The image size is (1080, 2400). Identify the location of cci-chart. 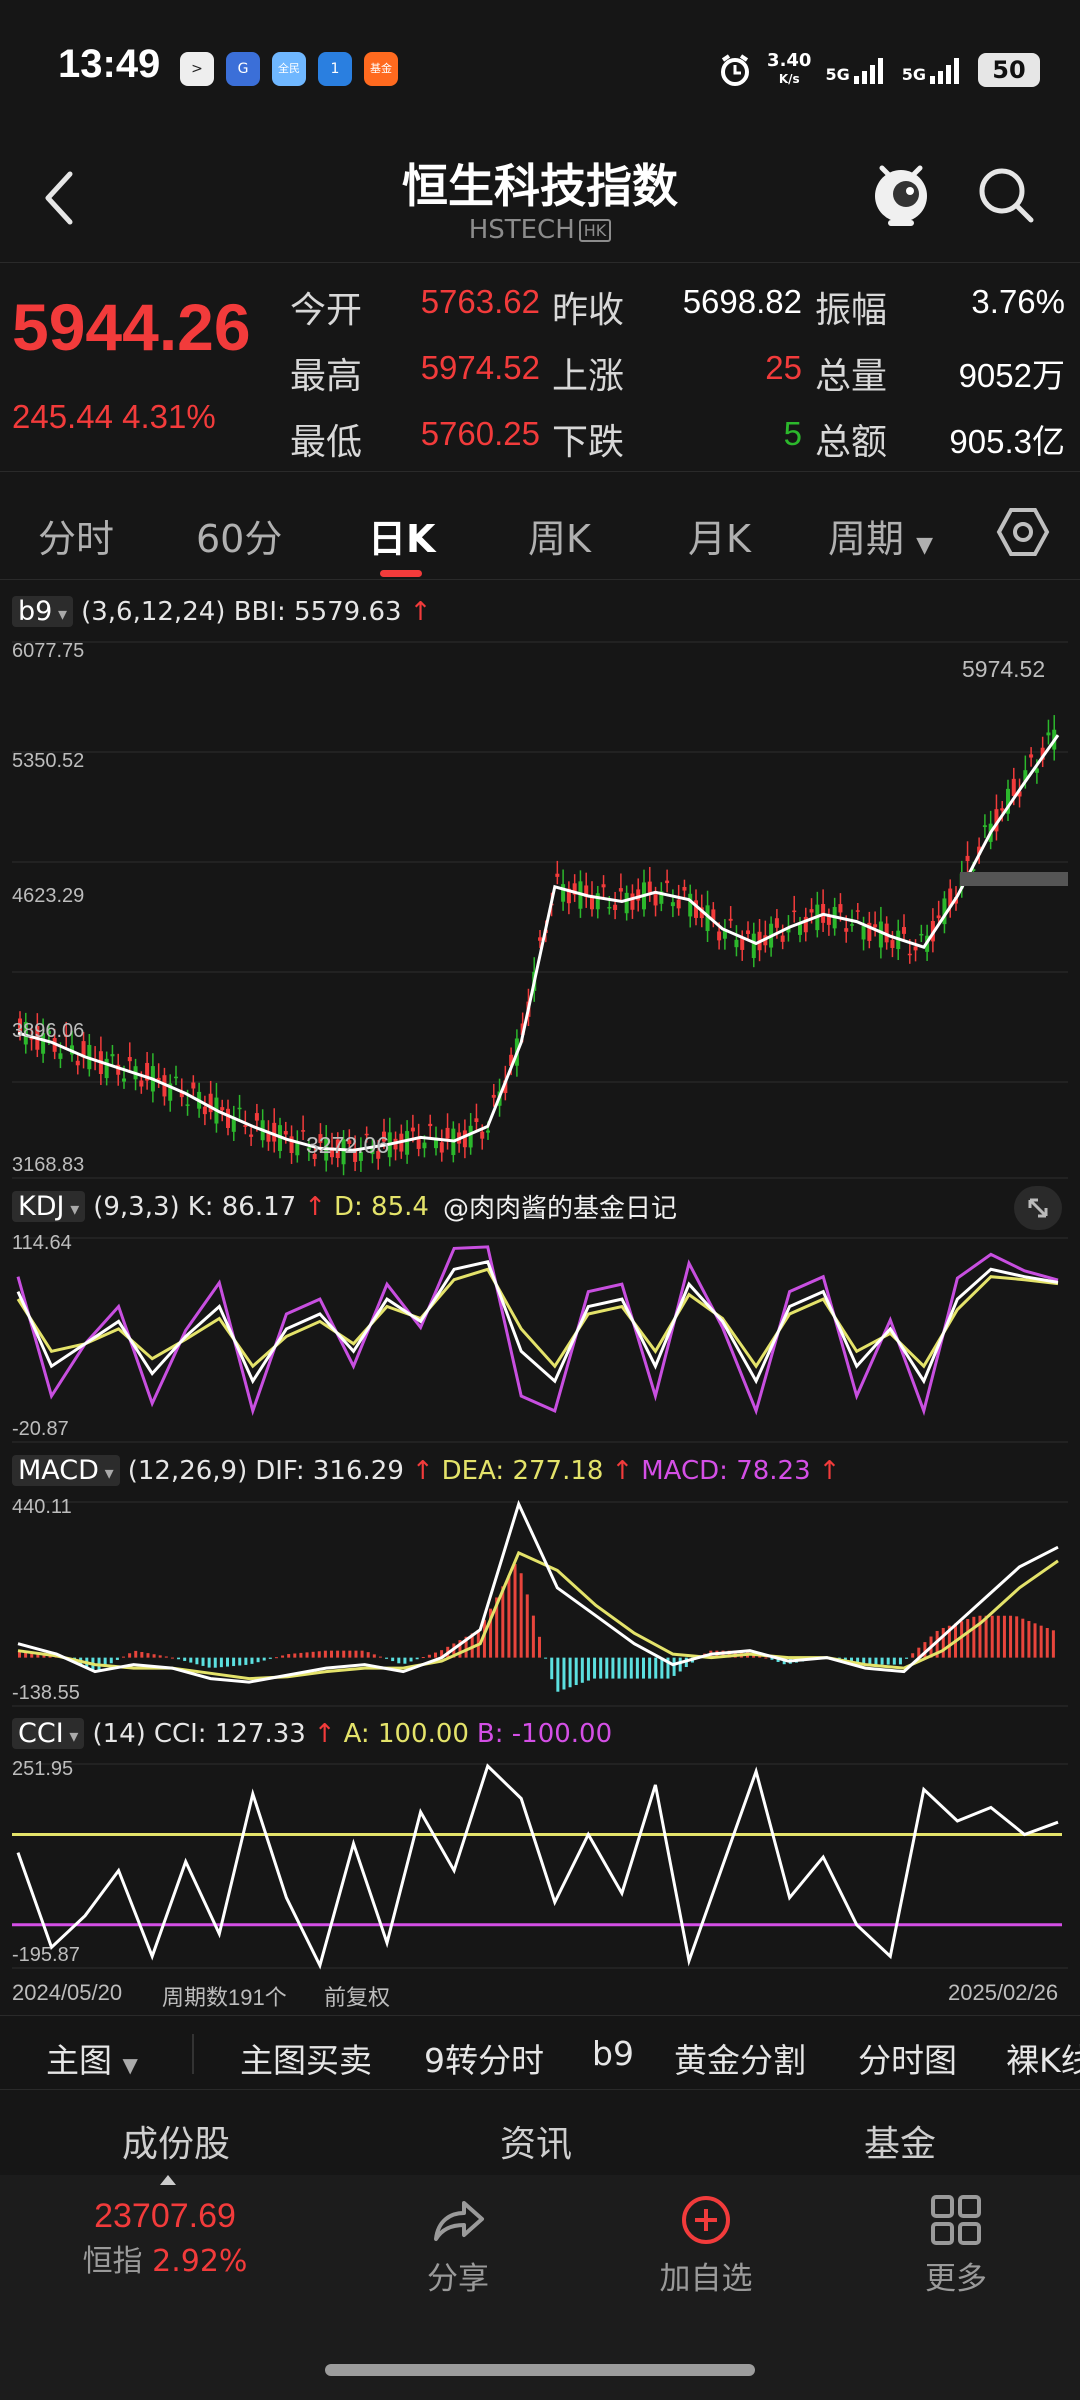
(540, 1867).